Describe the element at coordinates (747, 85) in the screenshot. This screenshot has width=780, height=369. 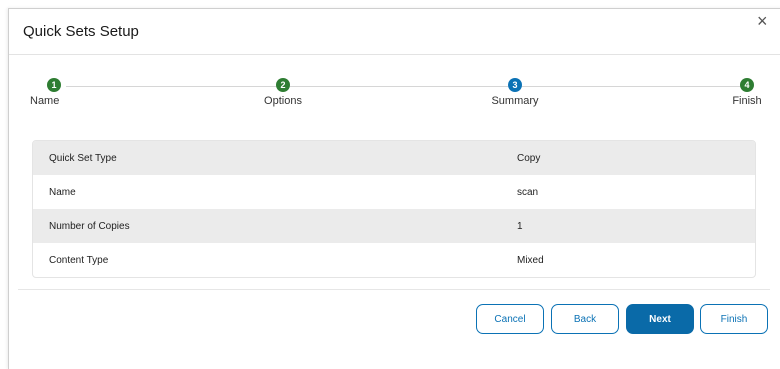
I see `step-4-icon: 4` at that location.